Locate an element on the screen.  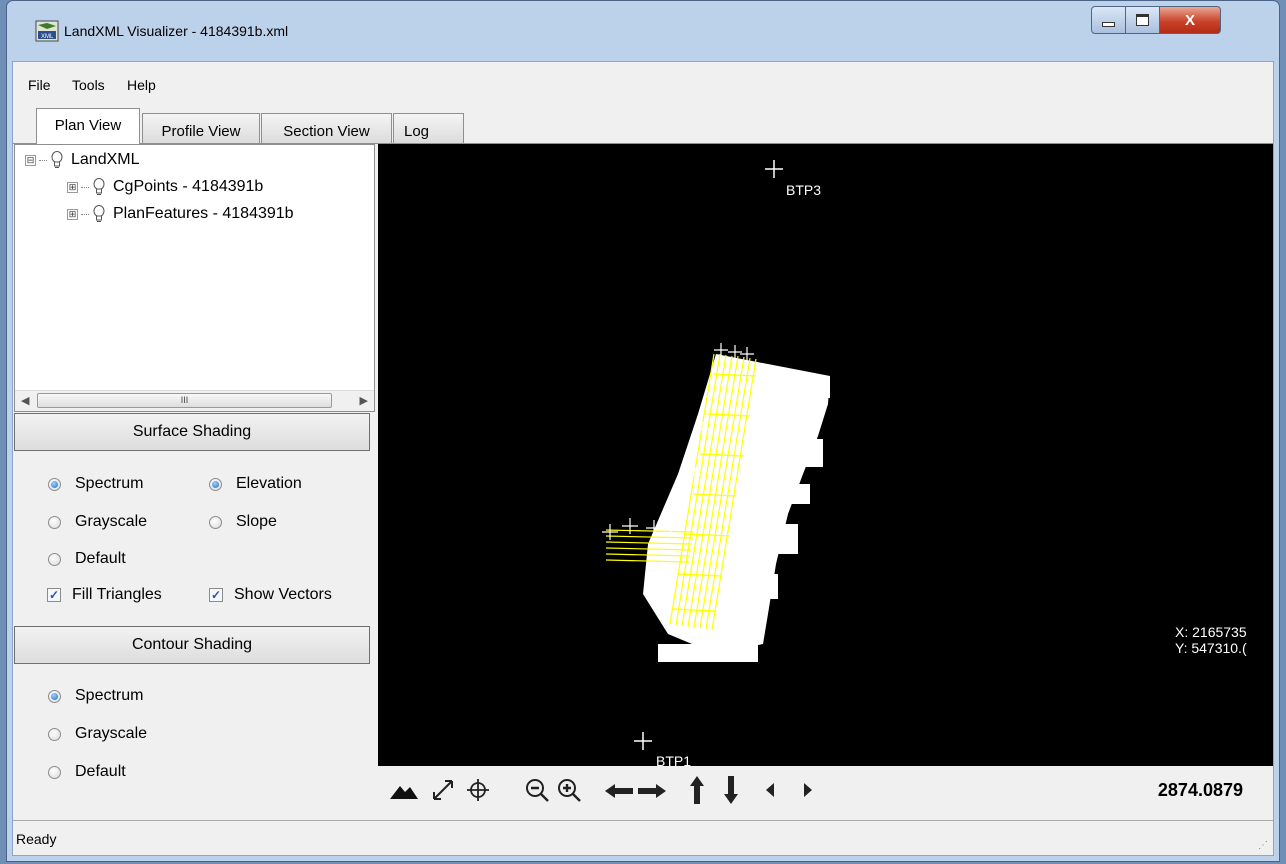
maximize-icon is located at coordinates (1142, 20).